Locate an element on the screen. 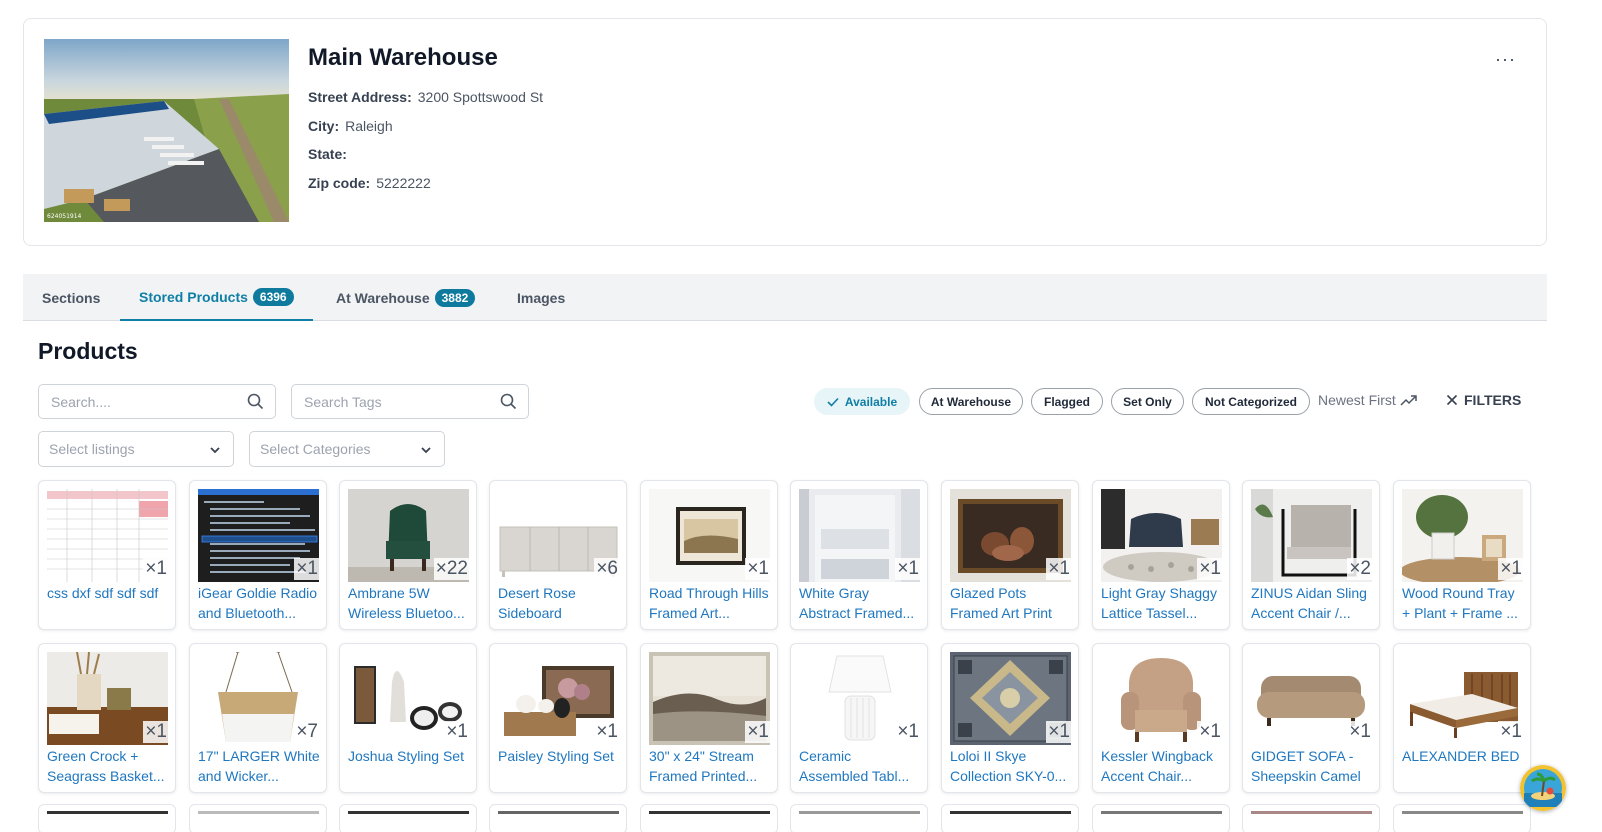 The image size is (1602, 832). chip-set-only: Set Only is located at coordinates (1147, 401).